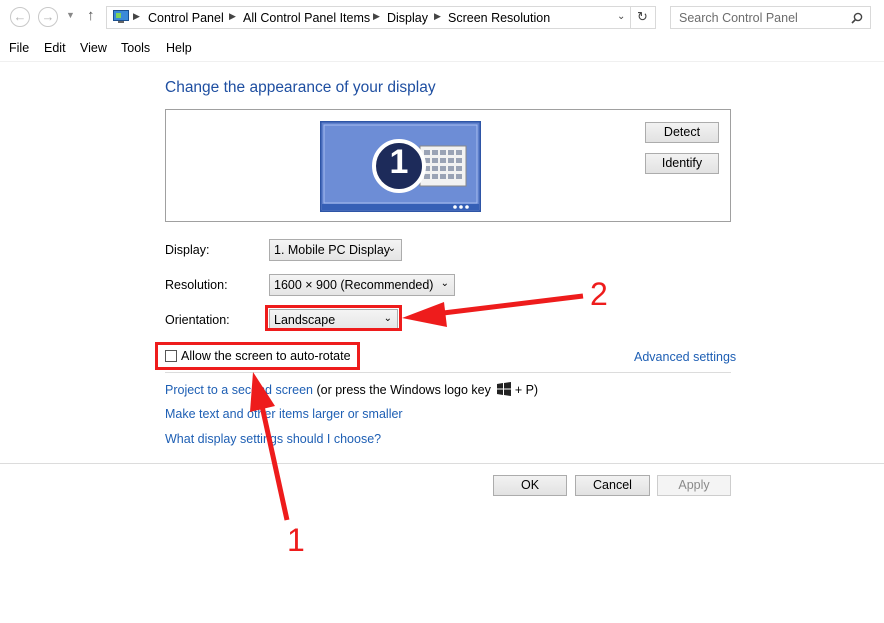 This screenshot has height=623, width=884. What do you see at coordinates (296, 540) in the screenshot?
I see `callout-1-label: 1` at bounding box center [296, 540].